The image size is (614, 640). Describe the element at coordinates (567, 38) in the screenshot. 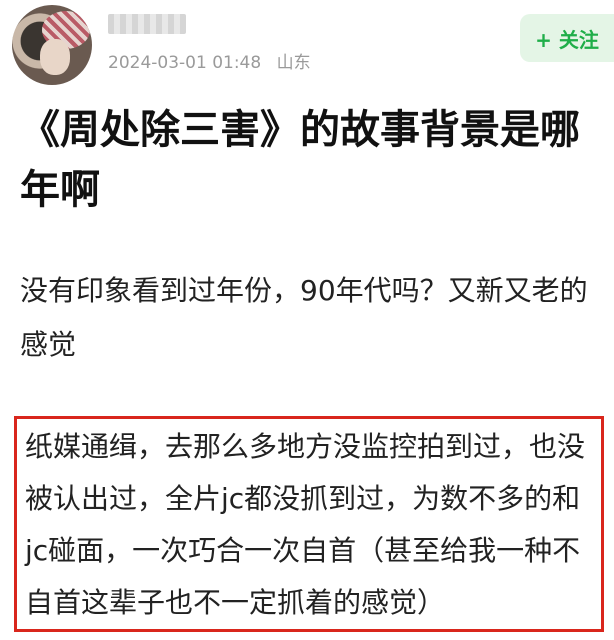

I see `follow-button: + 关注` at that location.